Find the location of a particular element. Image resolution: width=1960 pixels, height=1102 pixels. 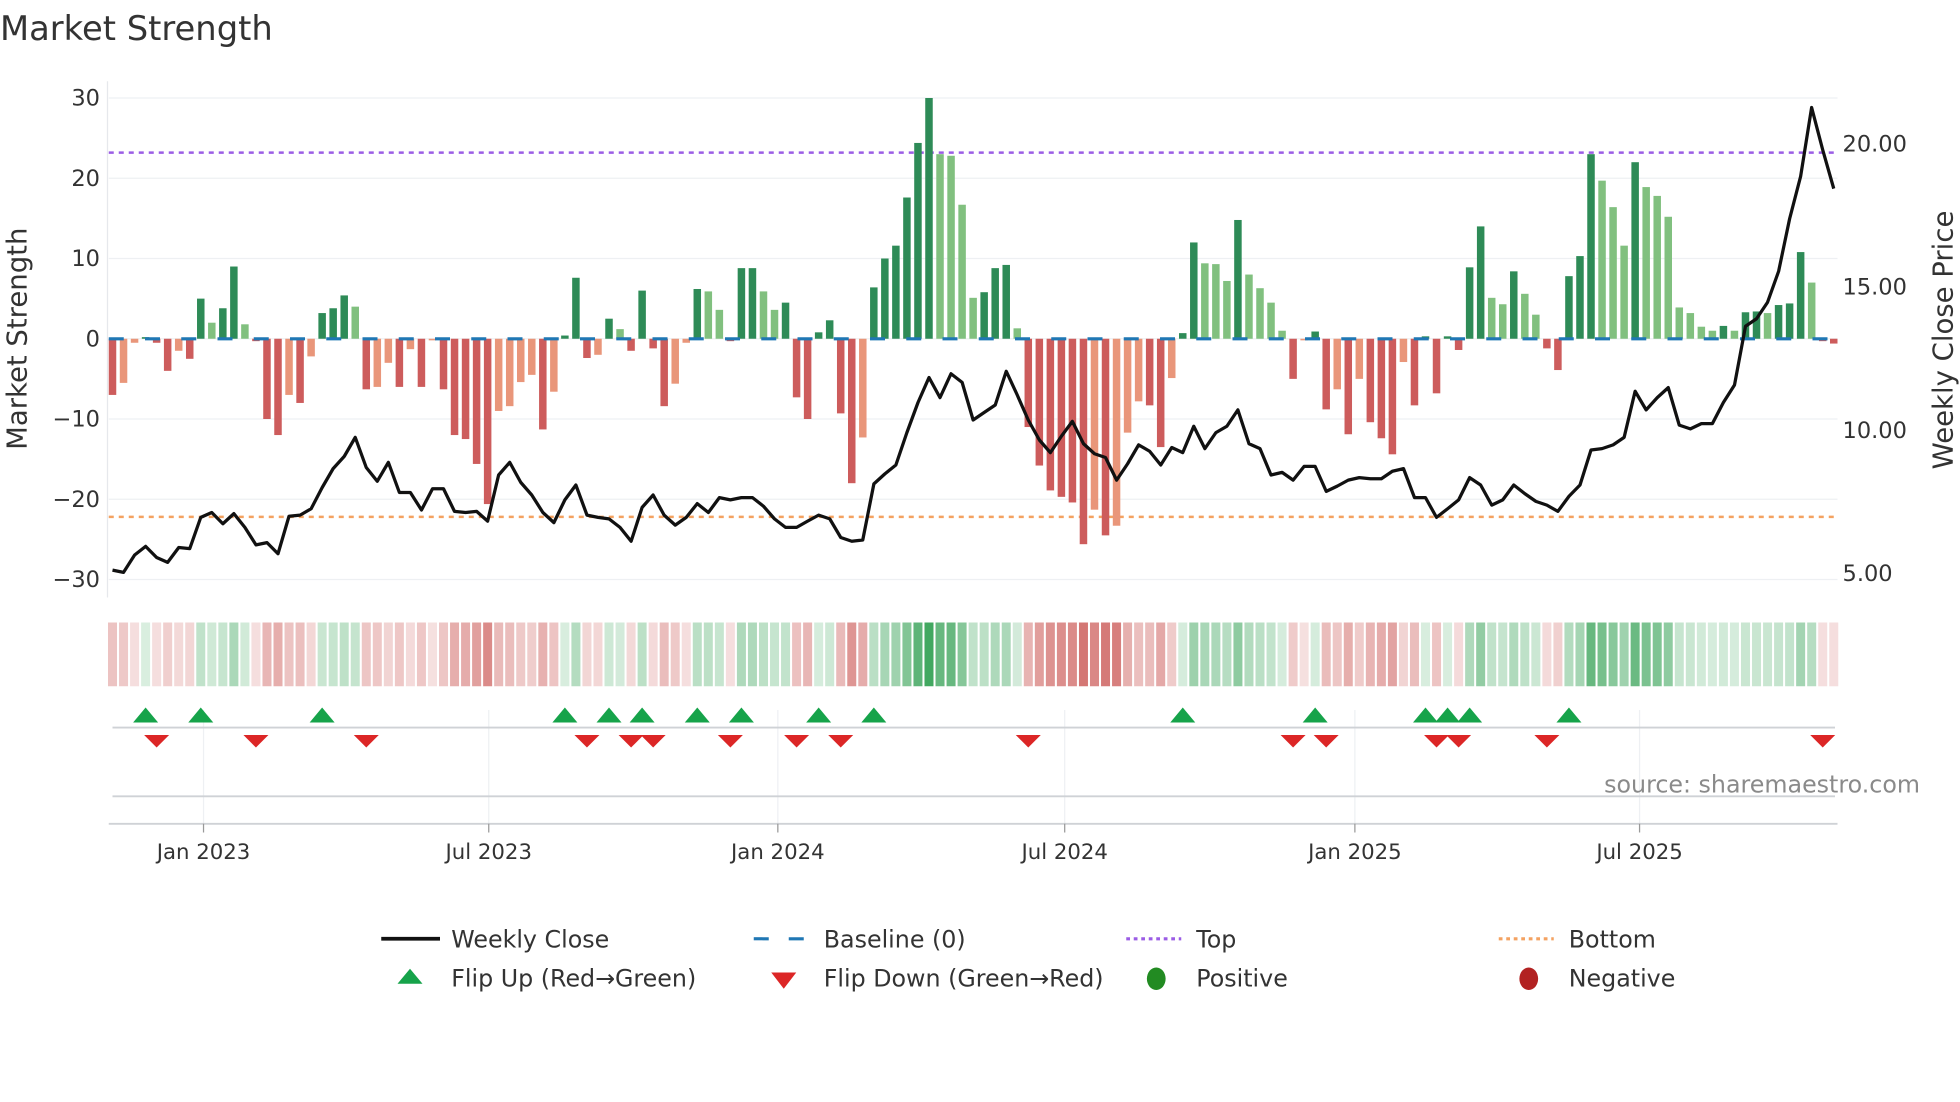

legend-label: Positive is located at coordinates (1242, 978).